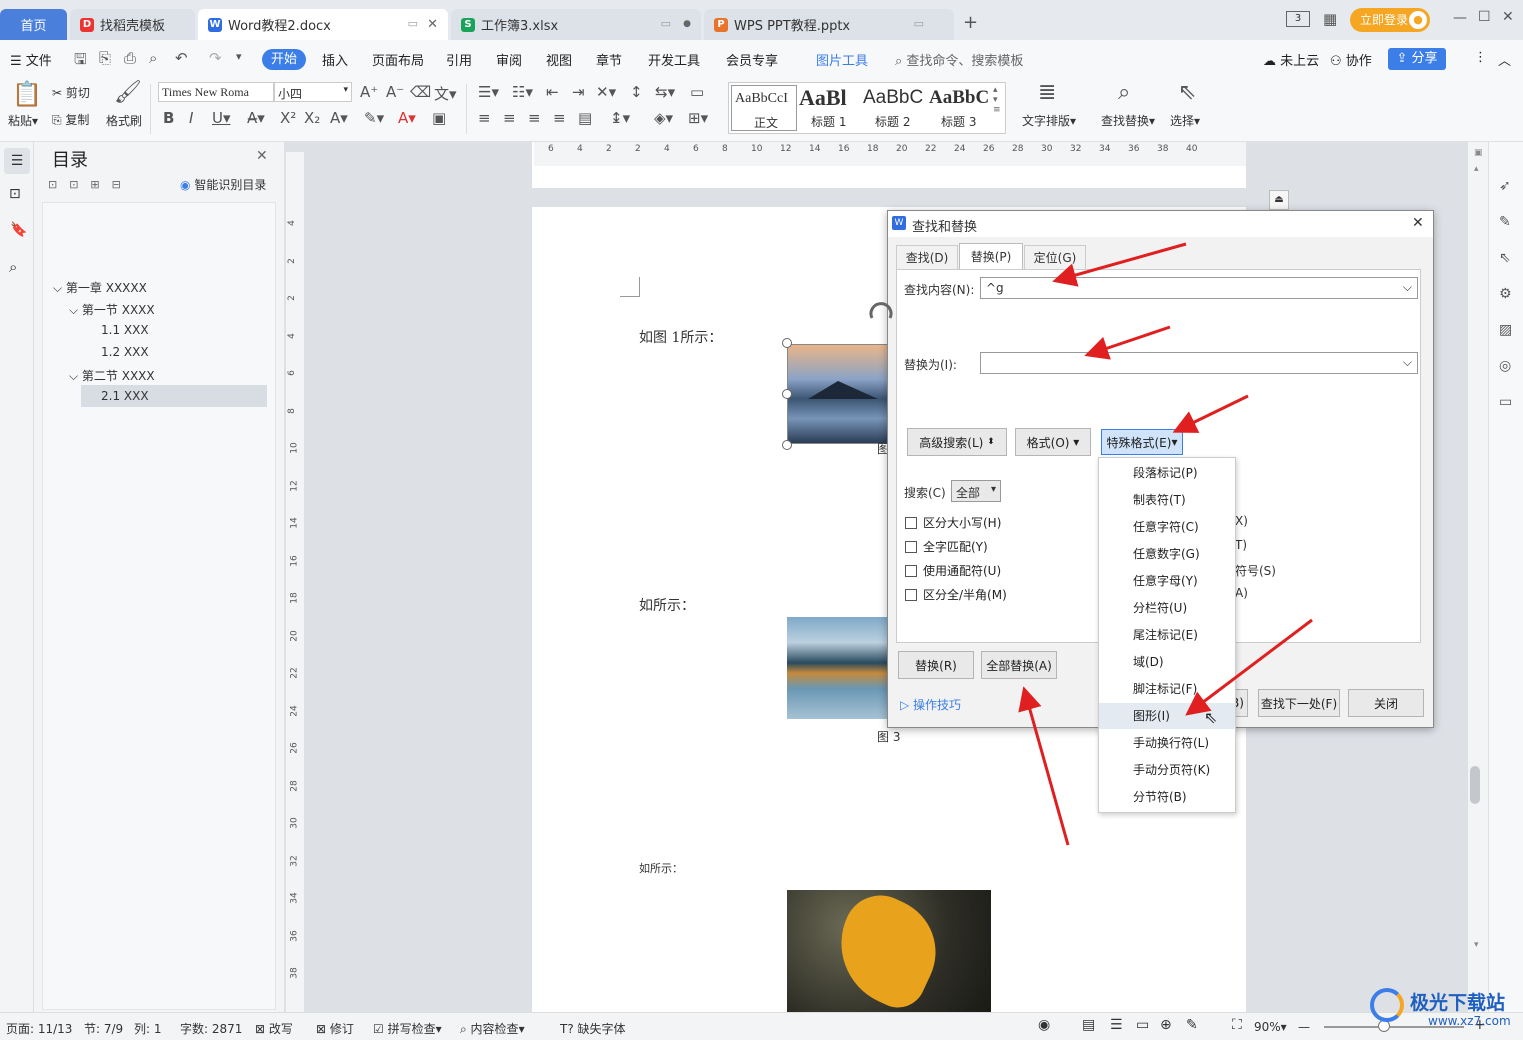 This screenshot has height=1040, width=1523. I want to click on spell-label: 拼写检查, so click(411, 1029).